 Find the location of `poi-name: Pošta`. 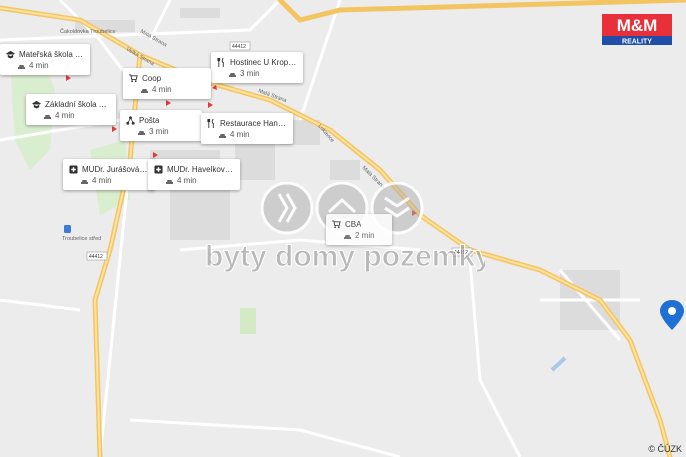

poi-name: Pošta is located at coordinates (149, 120).